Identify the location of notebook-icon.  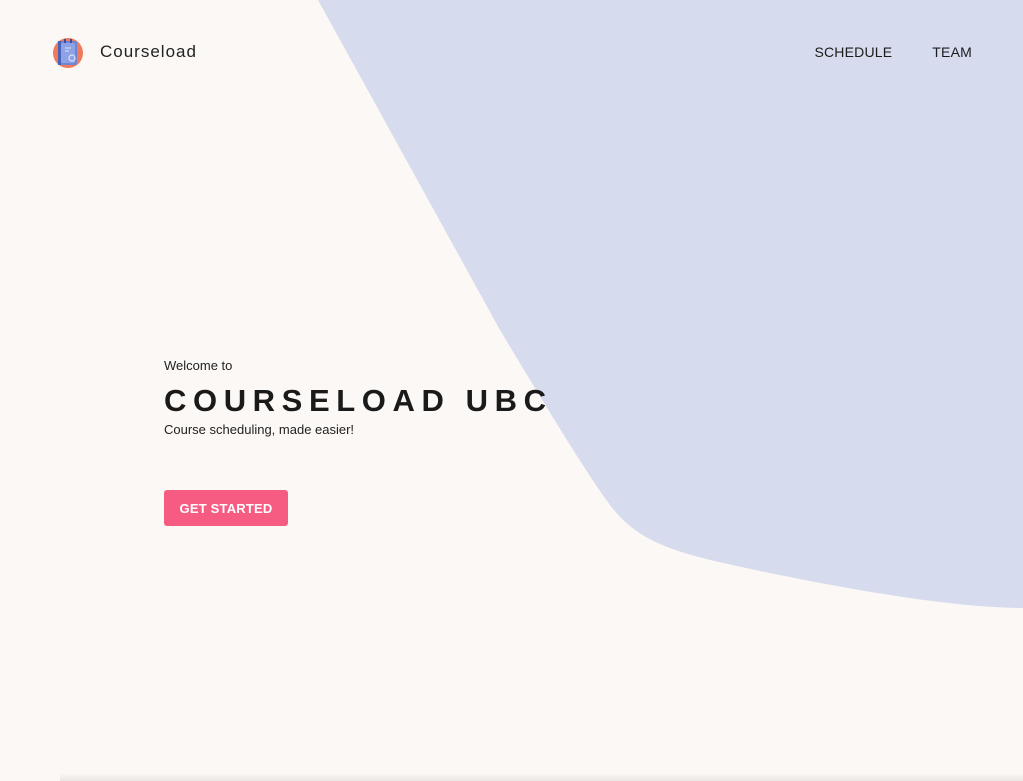
(68, 53).